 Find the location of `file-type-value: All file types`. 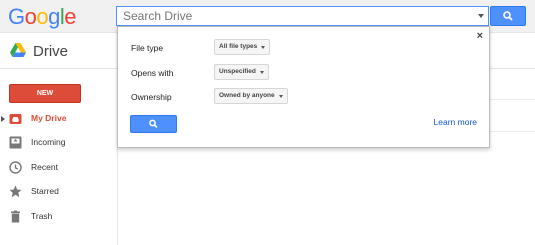

file-type-value: All file types is located at coordinates (238, 46).